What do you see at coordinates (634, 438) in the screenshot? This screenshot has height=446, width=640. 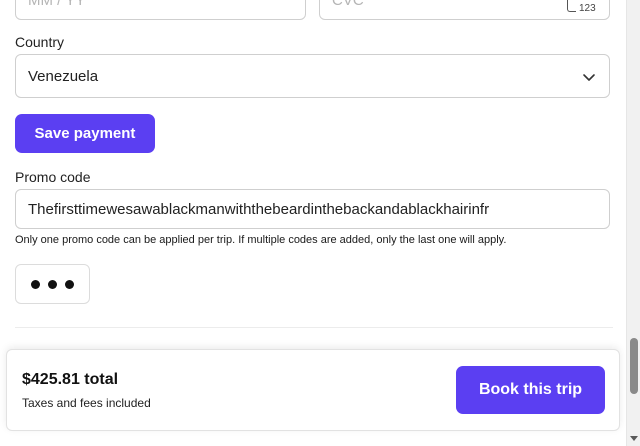 I see `scroll-down-arrow-icon` at bounding box center [634, 438].